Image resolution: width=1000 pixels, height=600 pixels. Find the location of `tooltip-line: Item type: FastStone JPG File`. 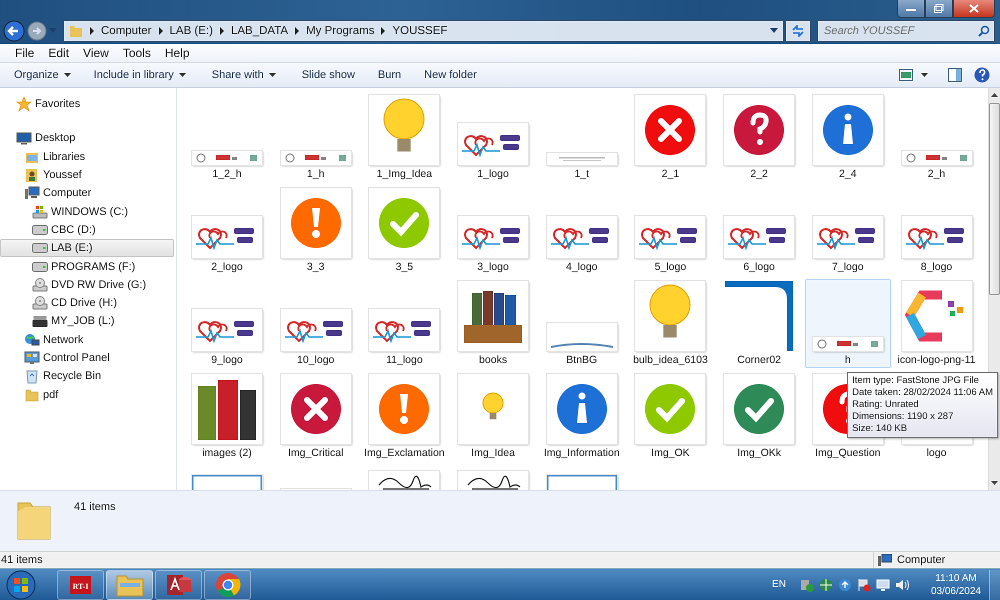

tooltip-line: Item type: FastStone JPG File is located at coordinates (916, 381).